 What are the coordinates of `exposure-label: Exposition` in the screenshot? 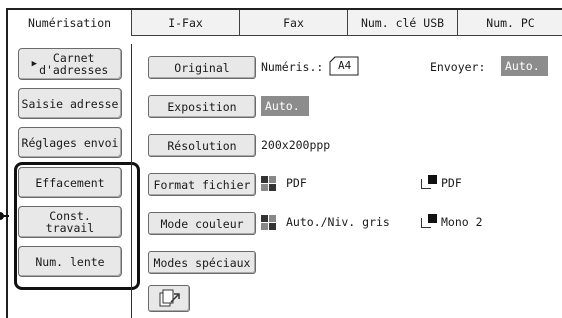 It's located at (202, 106).